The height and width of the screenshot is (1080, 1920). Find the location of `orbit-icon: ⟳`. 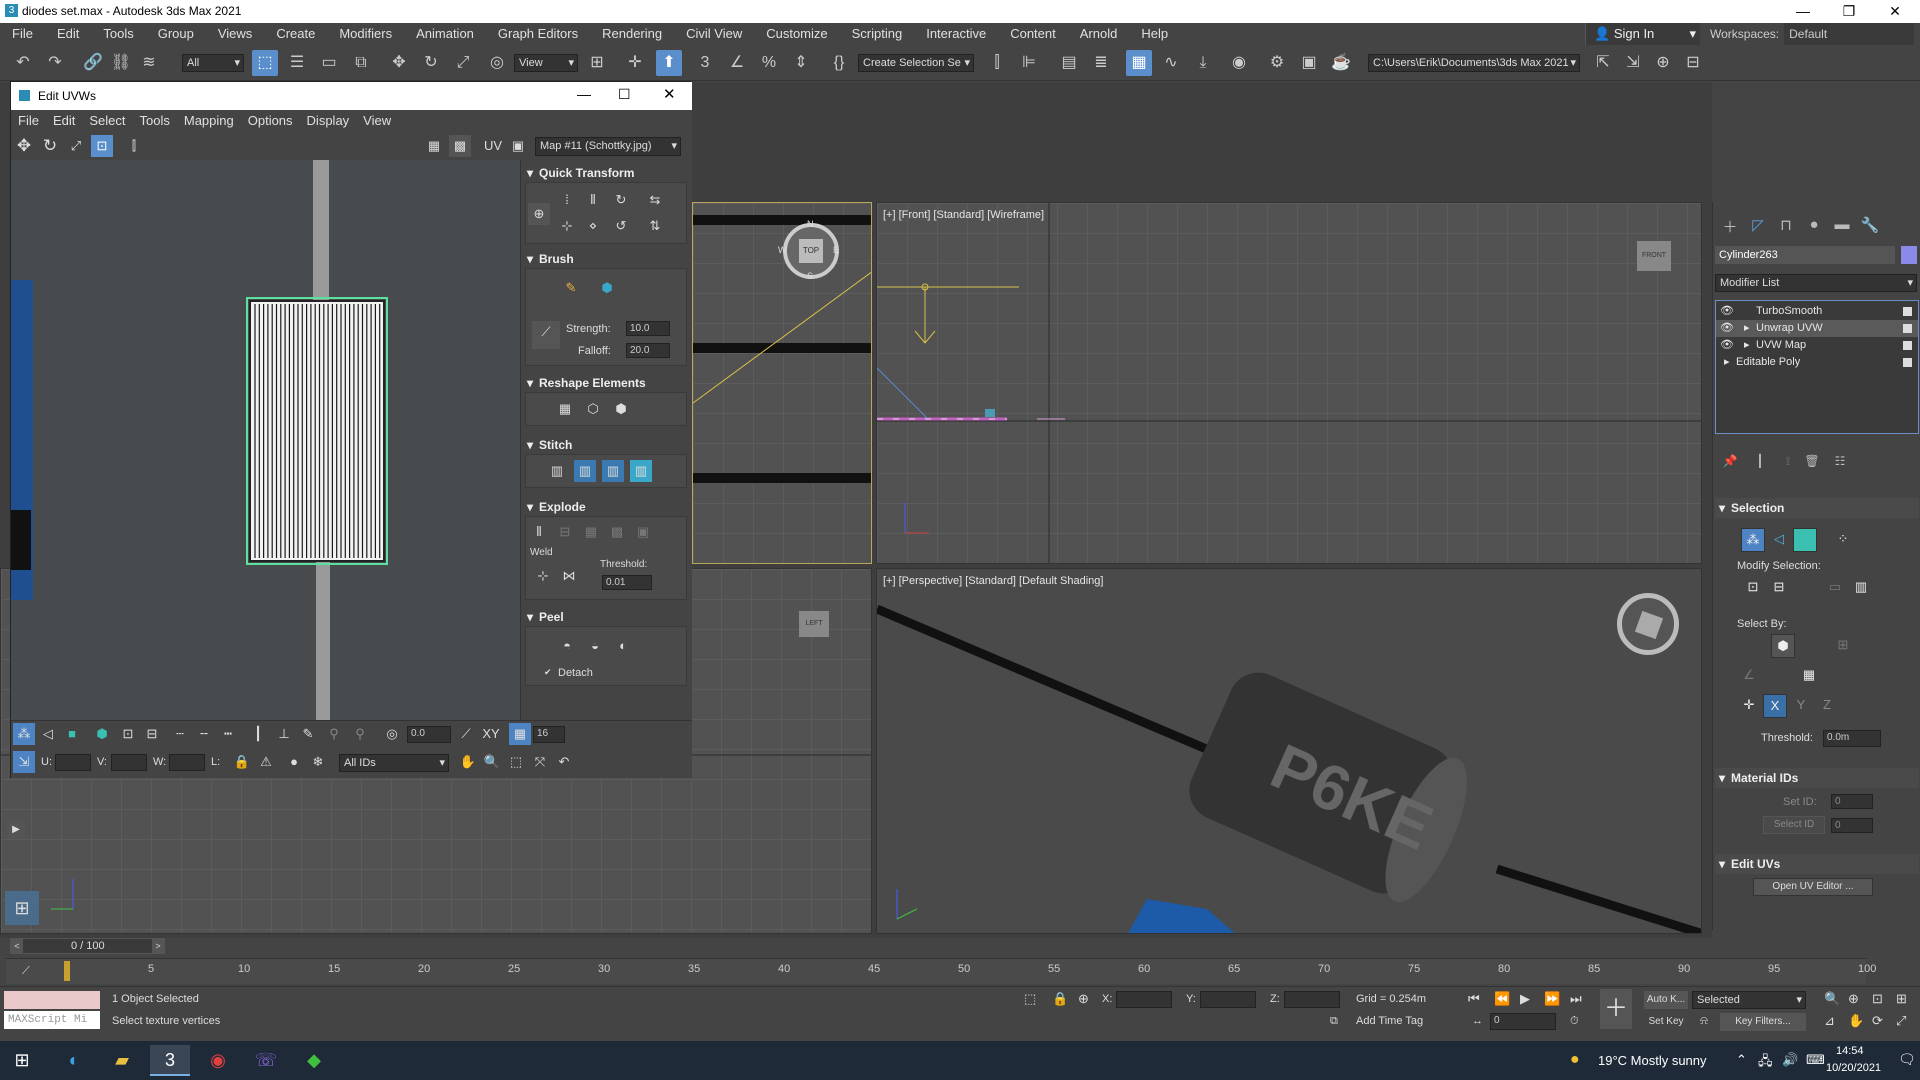

orbit-icon: ⟳ is located at coordinates (1877, 1021).